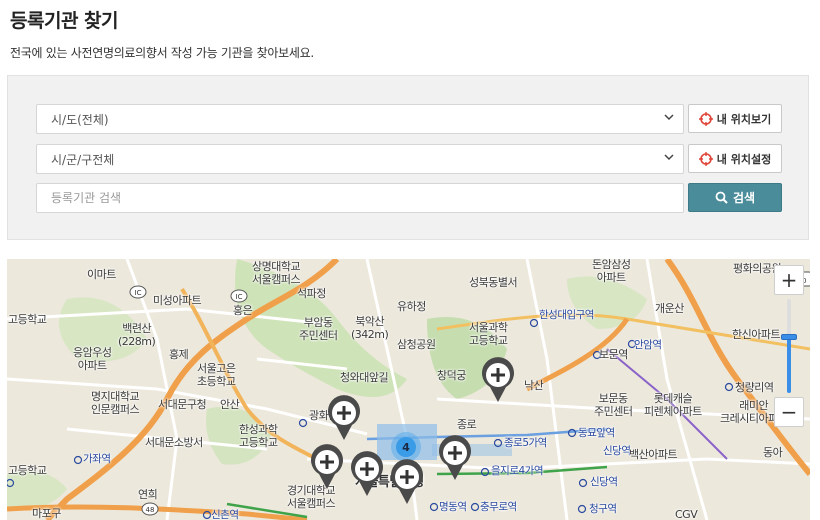  Describe the element at coordinates (64, 21) in the screenshot. I see `page-title: 등록기관 찾기` at that location.